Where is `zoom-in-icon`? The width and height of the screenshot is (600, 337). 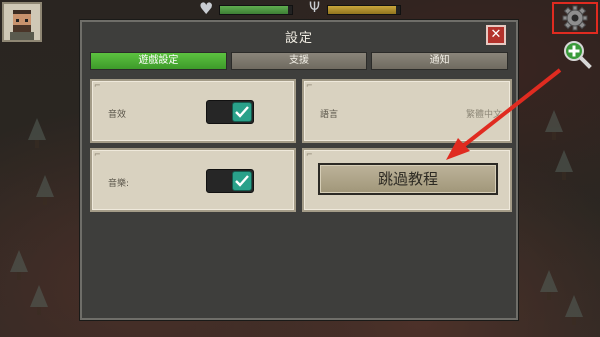 zoom-in-icon is located at coordinates (578, 55).